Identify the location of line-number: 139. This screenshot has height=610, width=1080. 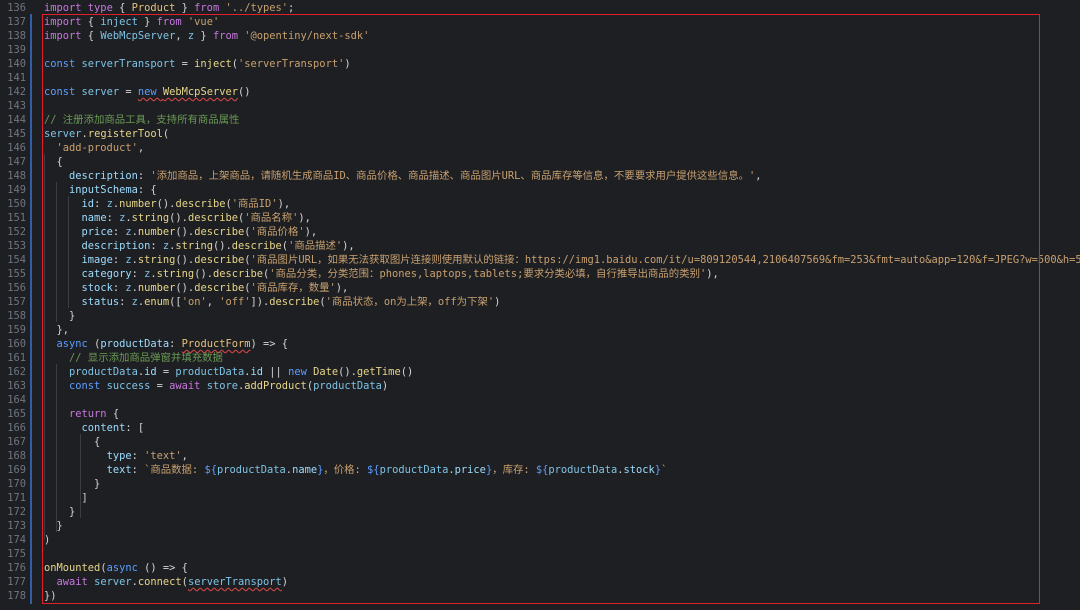
(16, 50).